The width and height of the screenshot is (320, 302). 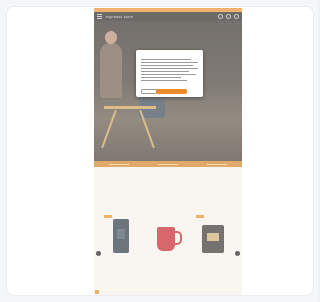 What do you see at coordinates (169, 73) in the screenshot?
I see `cookie-consent-modal` at bounding box center [169, 73].